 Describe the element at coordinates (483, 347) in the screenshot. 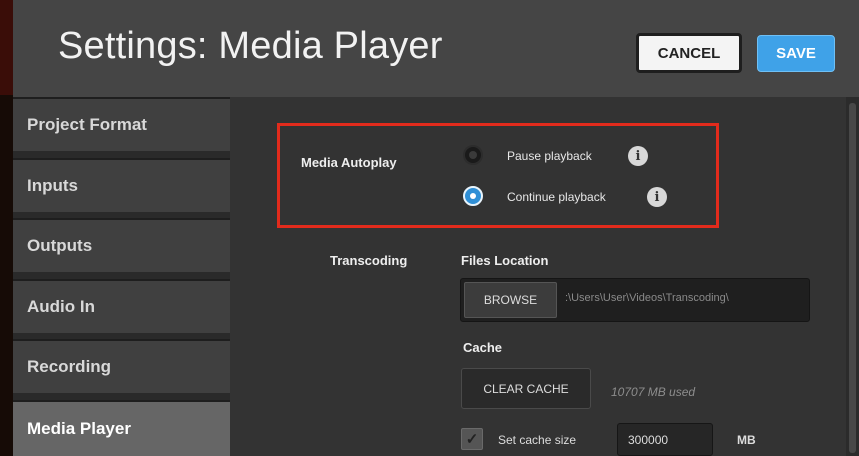

I see `cache-label: Cache` at that location.